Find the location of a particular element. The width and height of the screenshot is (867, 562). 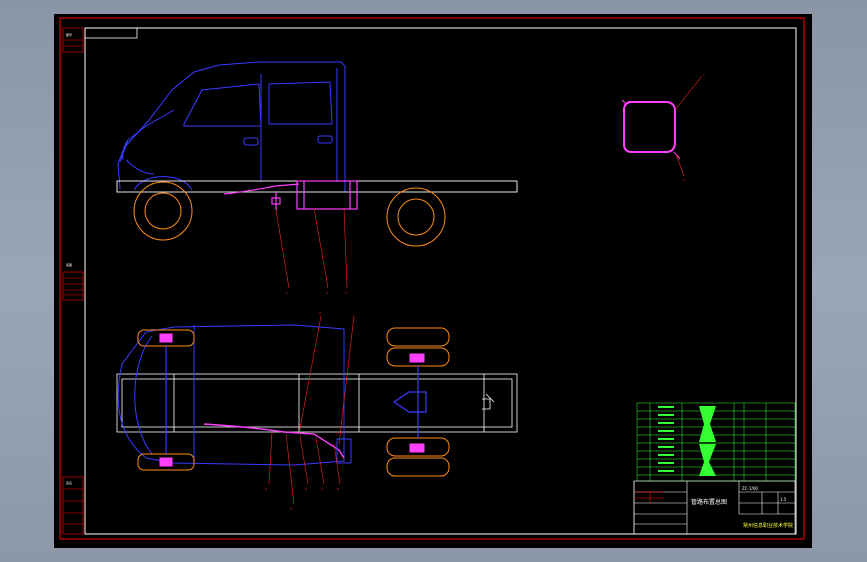

truck-cab-icon is located at coordinates (231, 126).